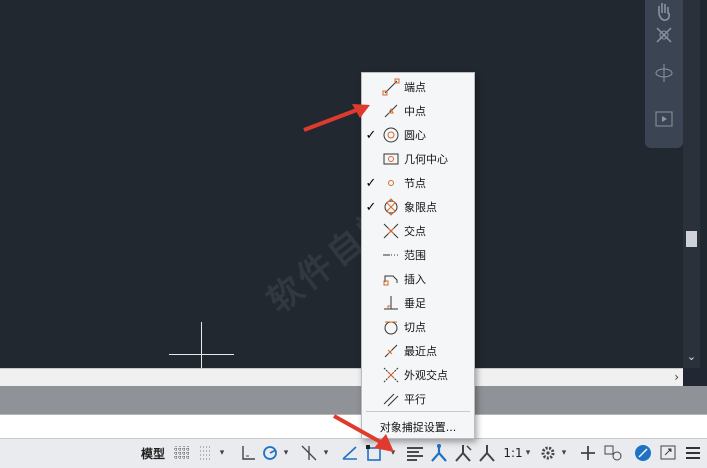  Describe the element at coordinates (206, 453) in the screenshot. I see `snap-mode-icon` at that location.